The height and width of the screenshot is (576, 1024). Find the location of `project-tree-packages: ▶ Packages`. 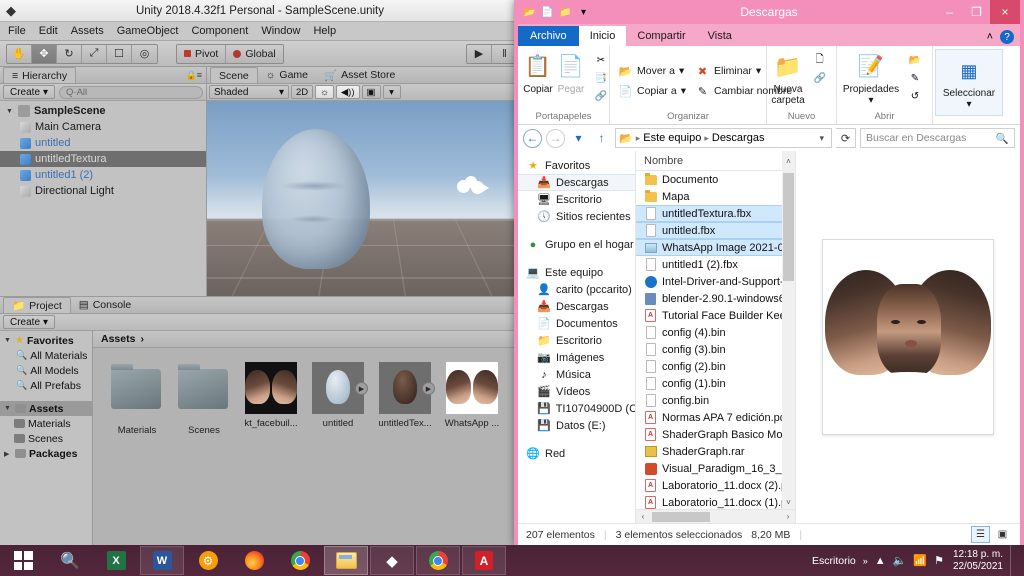

project-tree-packages: ▶ Packages is located at coordinates (46, 453).